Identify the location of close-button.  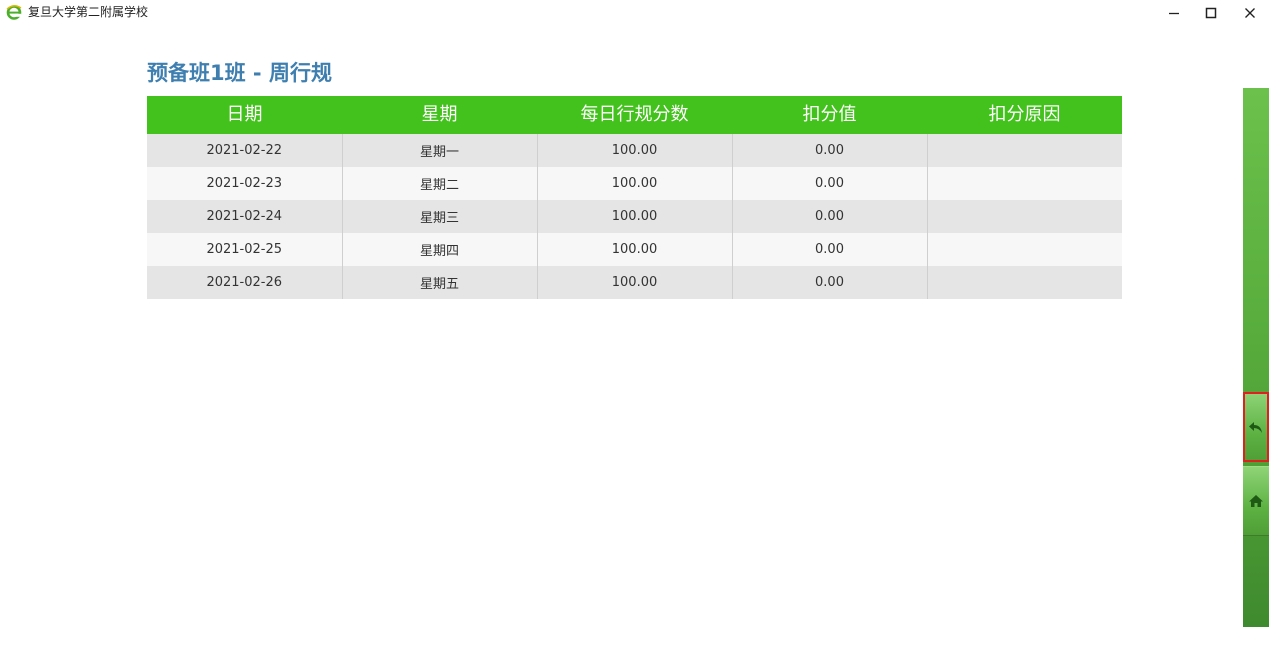
(1250, 13).